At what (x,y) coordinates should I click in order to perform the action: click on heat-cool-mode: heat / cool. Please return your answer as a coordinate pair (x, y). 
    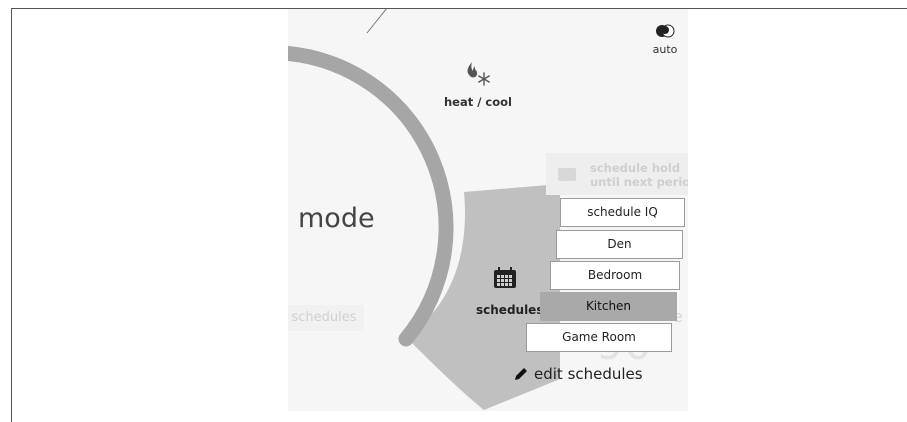
    Looking at the image, I should click on (478, 85).